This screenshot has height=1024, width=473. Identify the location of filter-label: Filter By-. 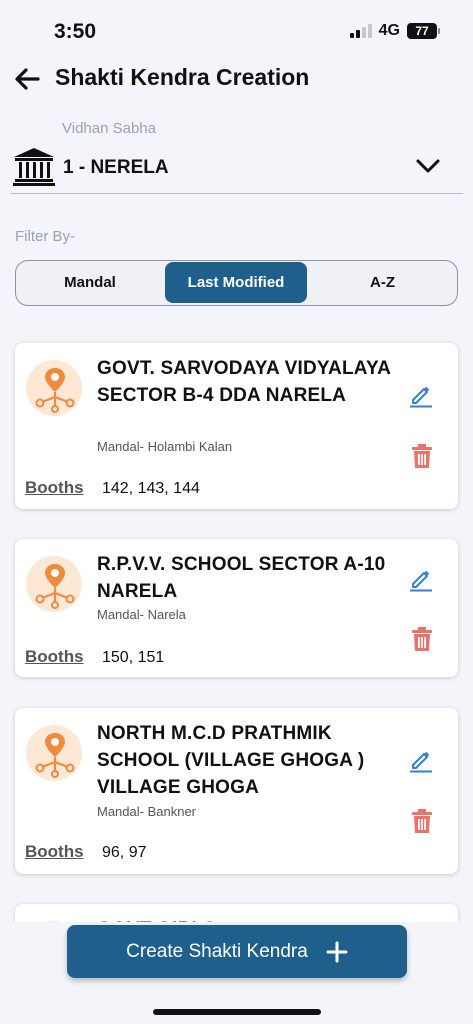
(45, 236).